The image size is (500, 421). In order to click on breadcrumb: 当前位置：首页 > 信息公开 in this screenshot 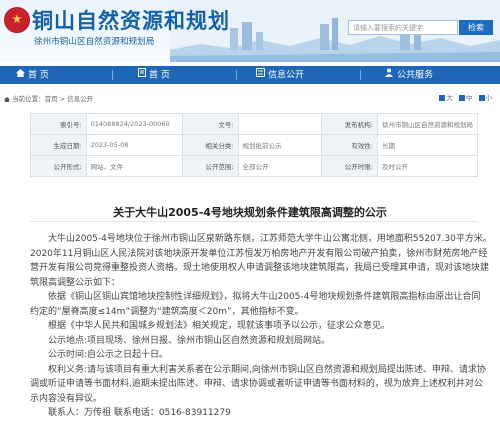, I will do `click(48, 98)`.